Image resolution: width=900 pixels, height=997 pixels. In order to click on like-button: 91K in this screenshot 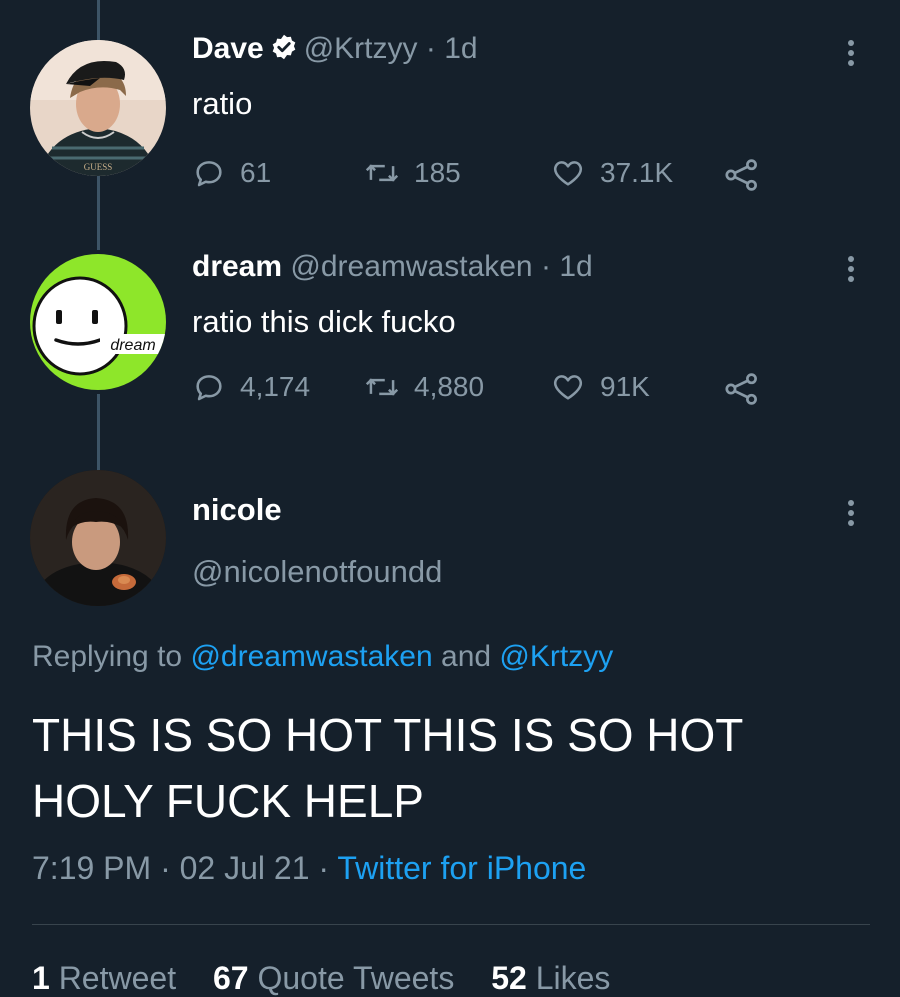, I will do `click(600, 387)`.